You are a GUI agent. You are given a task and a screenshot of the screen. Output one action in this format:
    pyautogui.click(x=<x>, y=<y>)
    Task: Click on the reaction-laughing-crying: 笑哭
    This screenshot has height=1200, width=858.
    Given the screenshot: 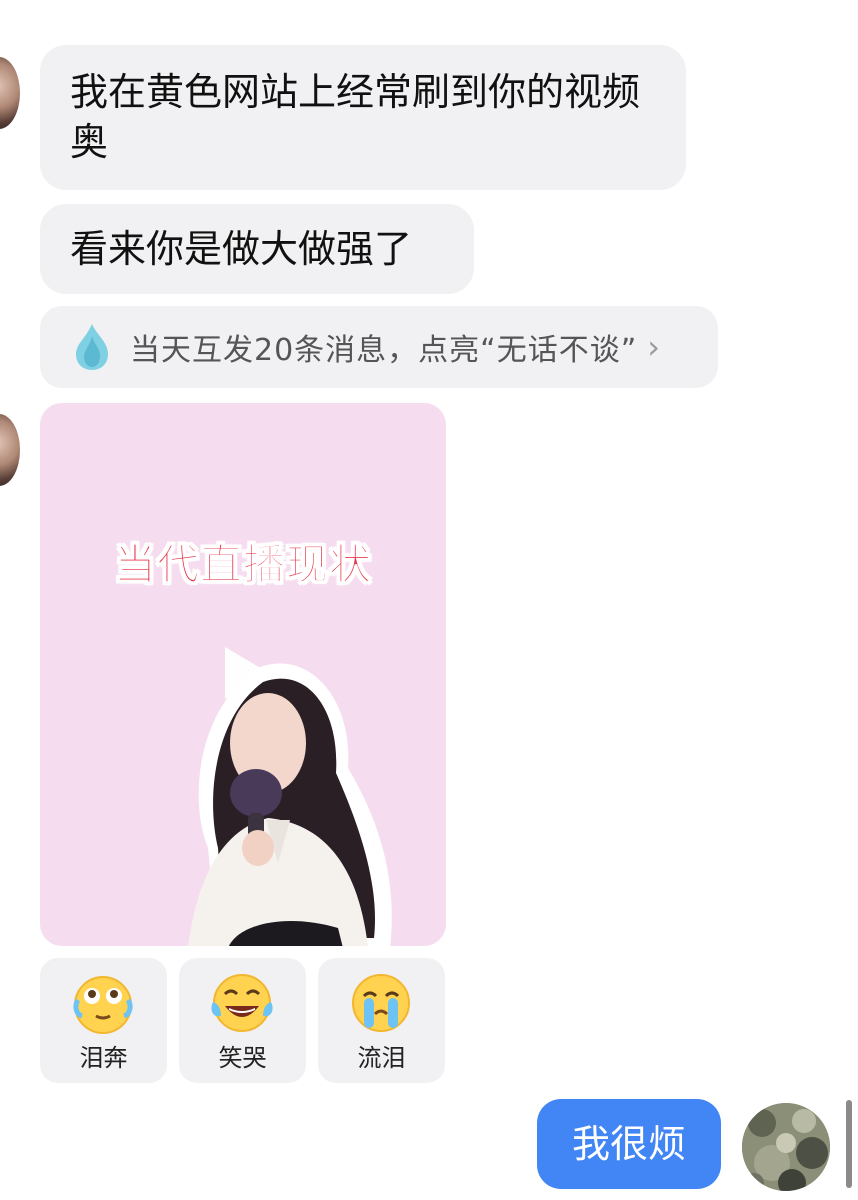 What is the action you would take?
    pyautogui.click(x=242, y=1020)
    